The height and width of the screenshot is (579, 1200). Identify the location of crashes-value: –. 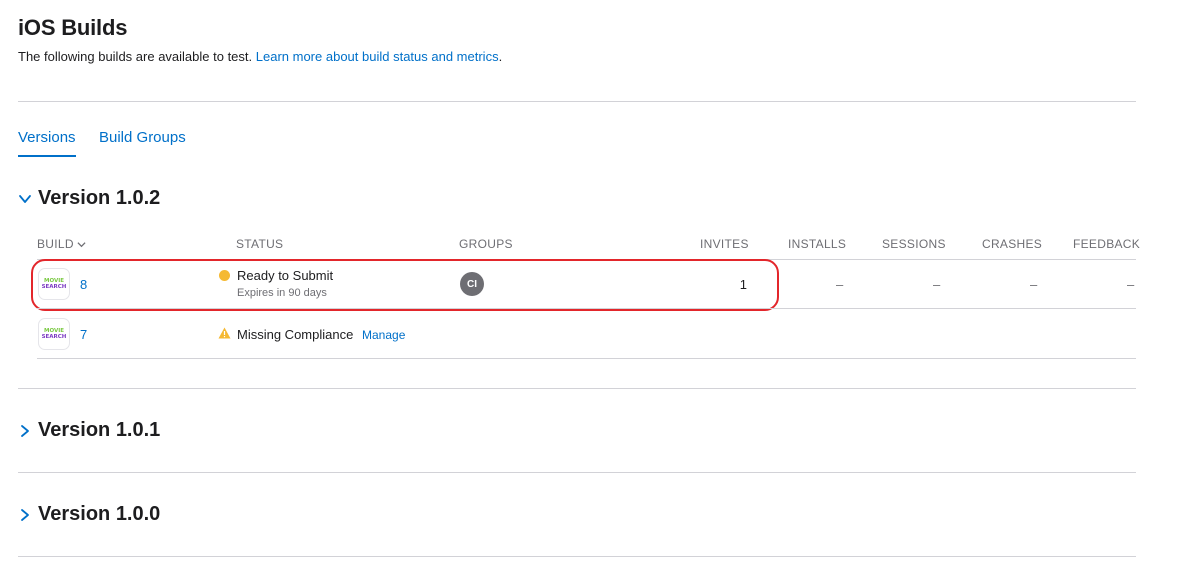
(1034, 284).